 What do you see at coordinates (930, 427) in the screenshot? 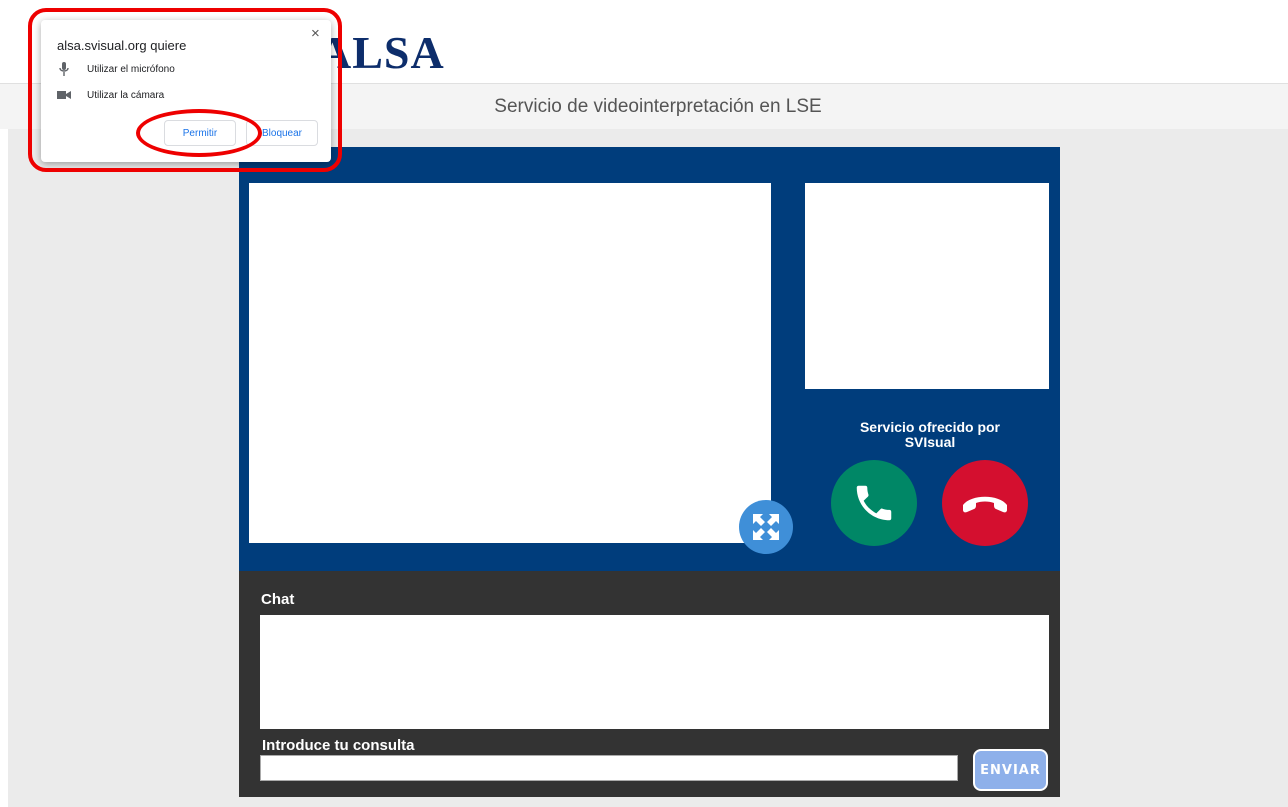
I see `service-line1: Servicio ofrecido por` at bounding box center [930, 427].